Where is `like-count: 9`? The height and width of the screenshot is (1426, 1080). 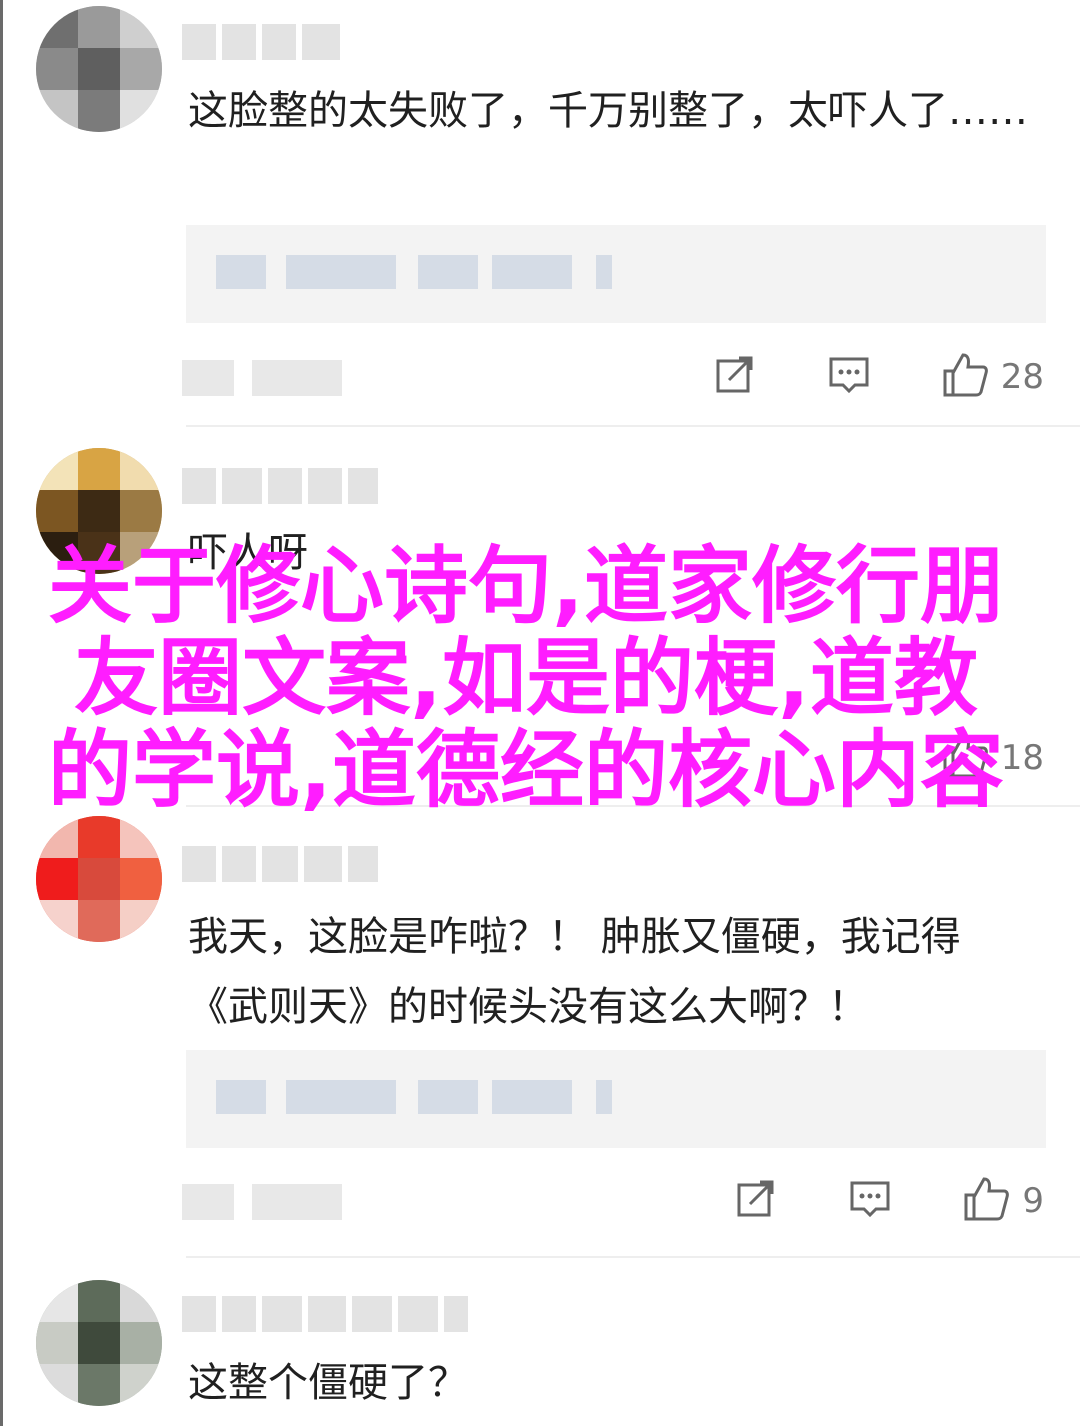
like-count: 9 is located at coordinates (1033, 1201).